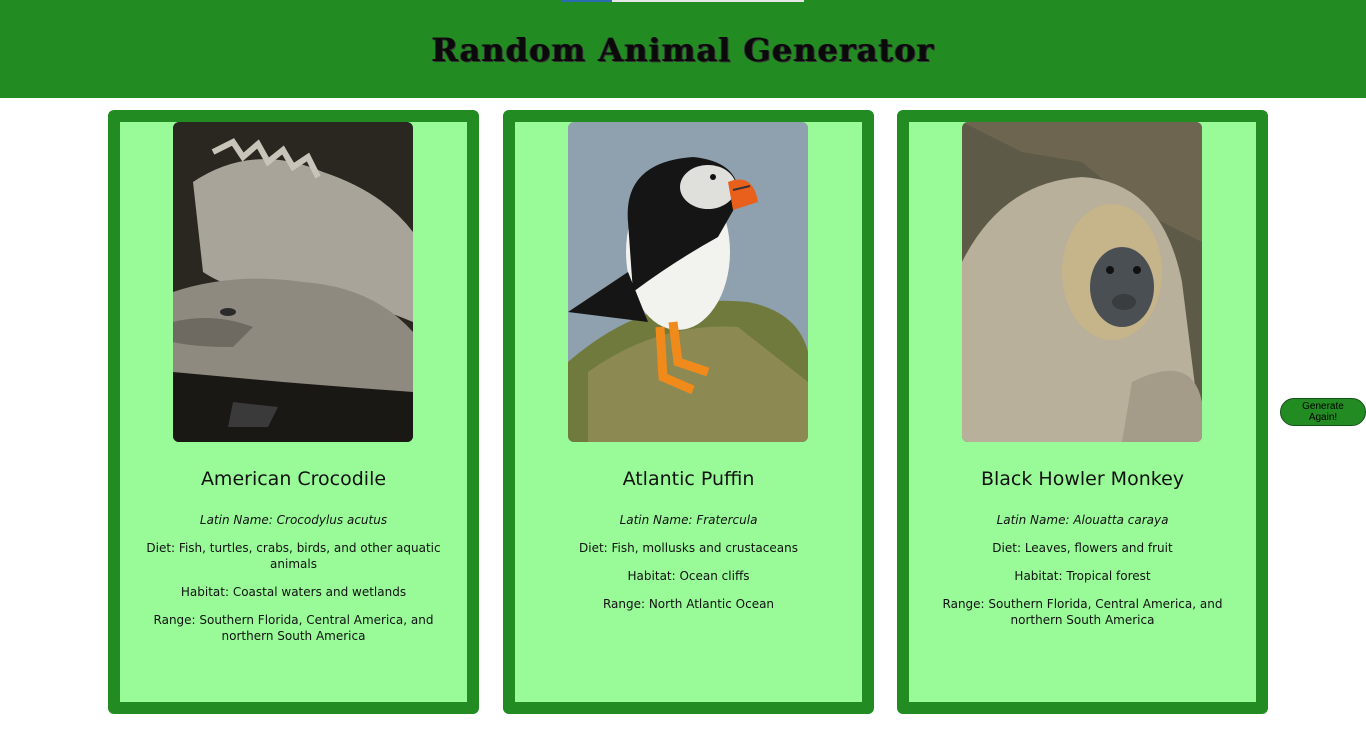  I want to click on site-header: Random Animal Generator, so click(683, 49).